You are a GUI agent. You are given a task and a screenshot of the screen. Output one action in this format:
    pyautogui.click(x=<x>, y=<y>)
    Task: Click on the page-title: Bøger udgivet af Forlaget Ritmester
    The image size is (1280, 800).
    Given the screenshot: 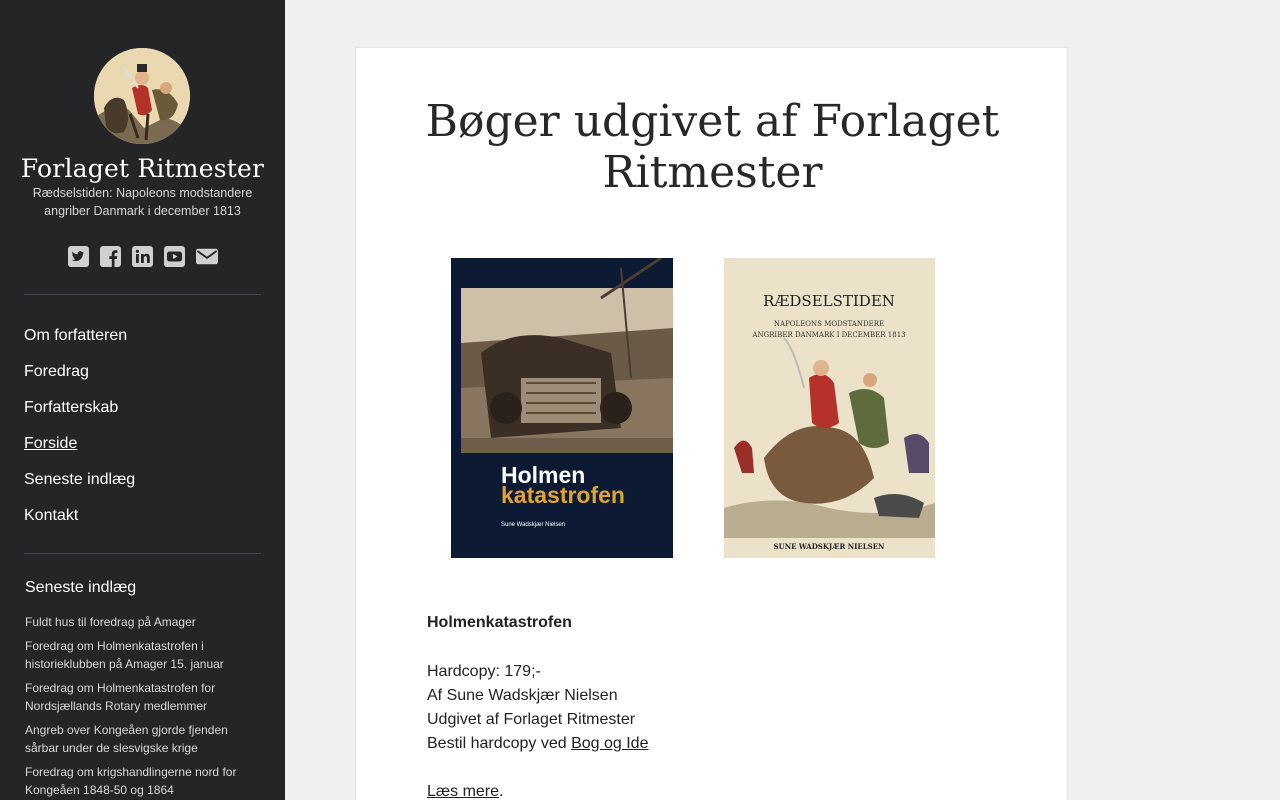 What is the action you would take?
    pyautogui.click(x=712, y=147)
    